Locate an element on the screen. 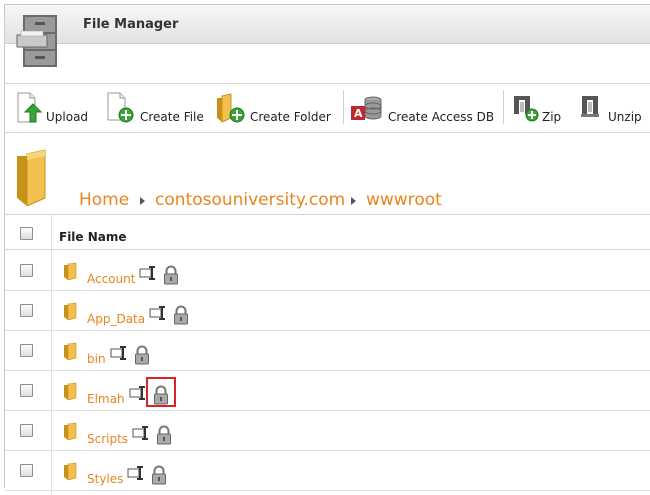  table-row: bin is located at coordinates (327, 350).